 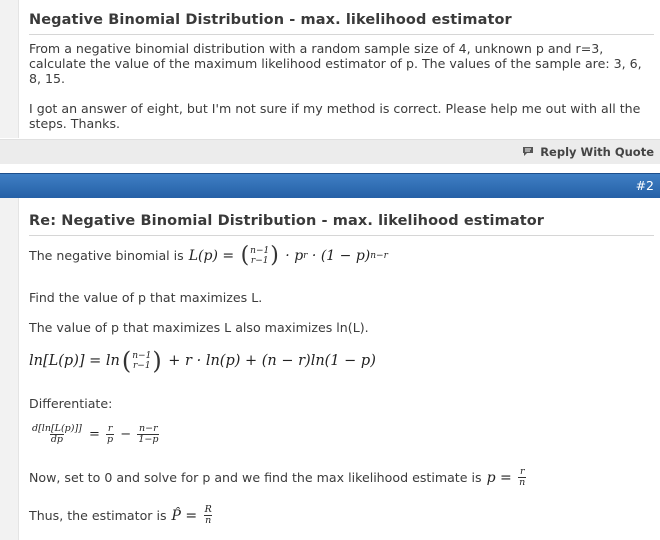 I want to click on reply-with-quote-button: Reply With Quote, so click(x=588, y=152).